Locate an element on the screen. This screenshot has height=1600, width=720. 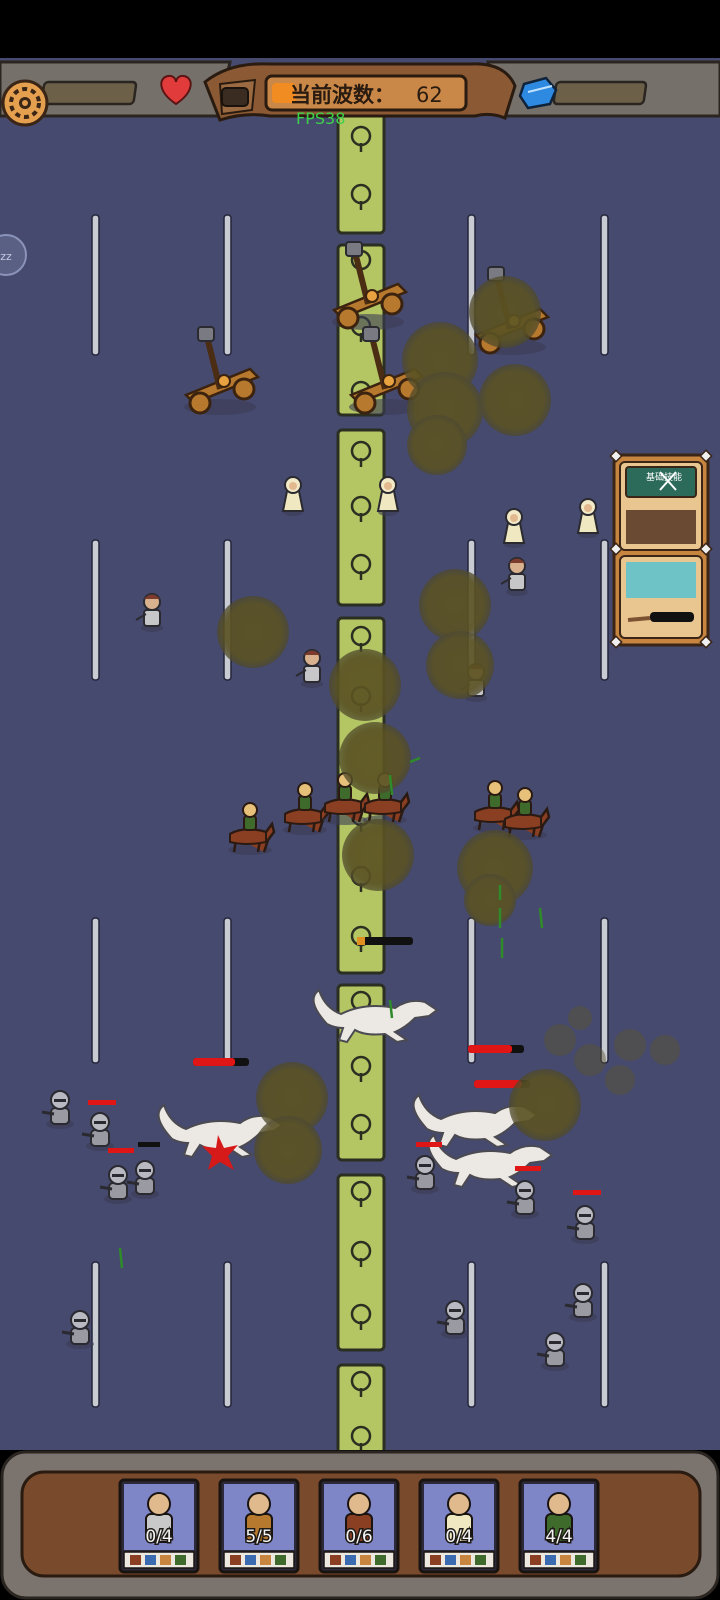
unit-card-cavalry: 0/6 is located at coordinates (359, 1526).